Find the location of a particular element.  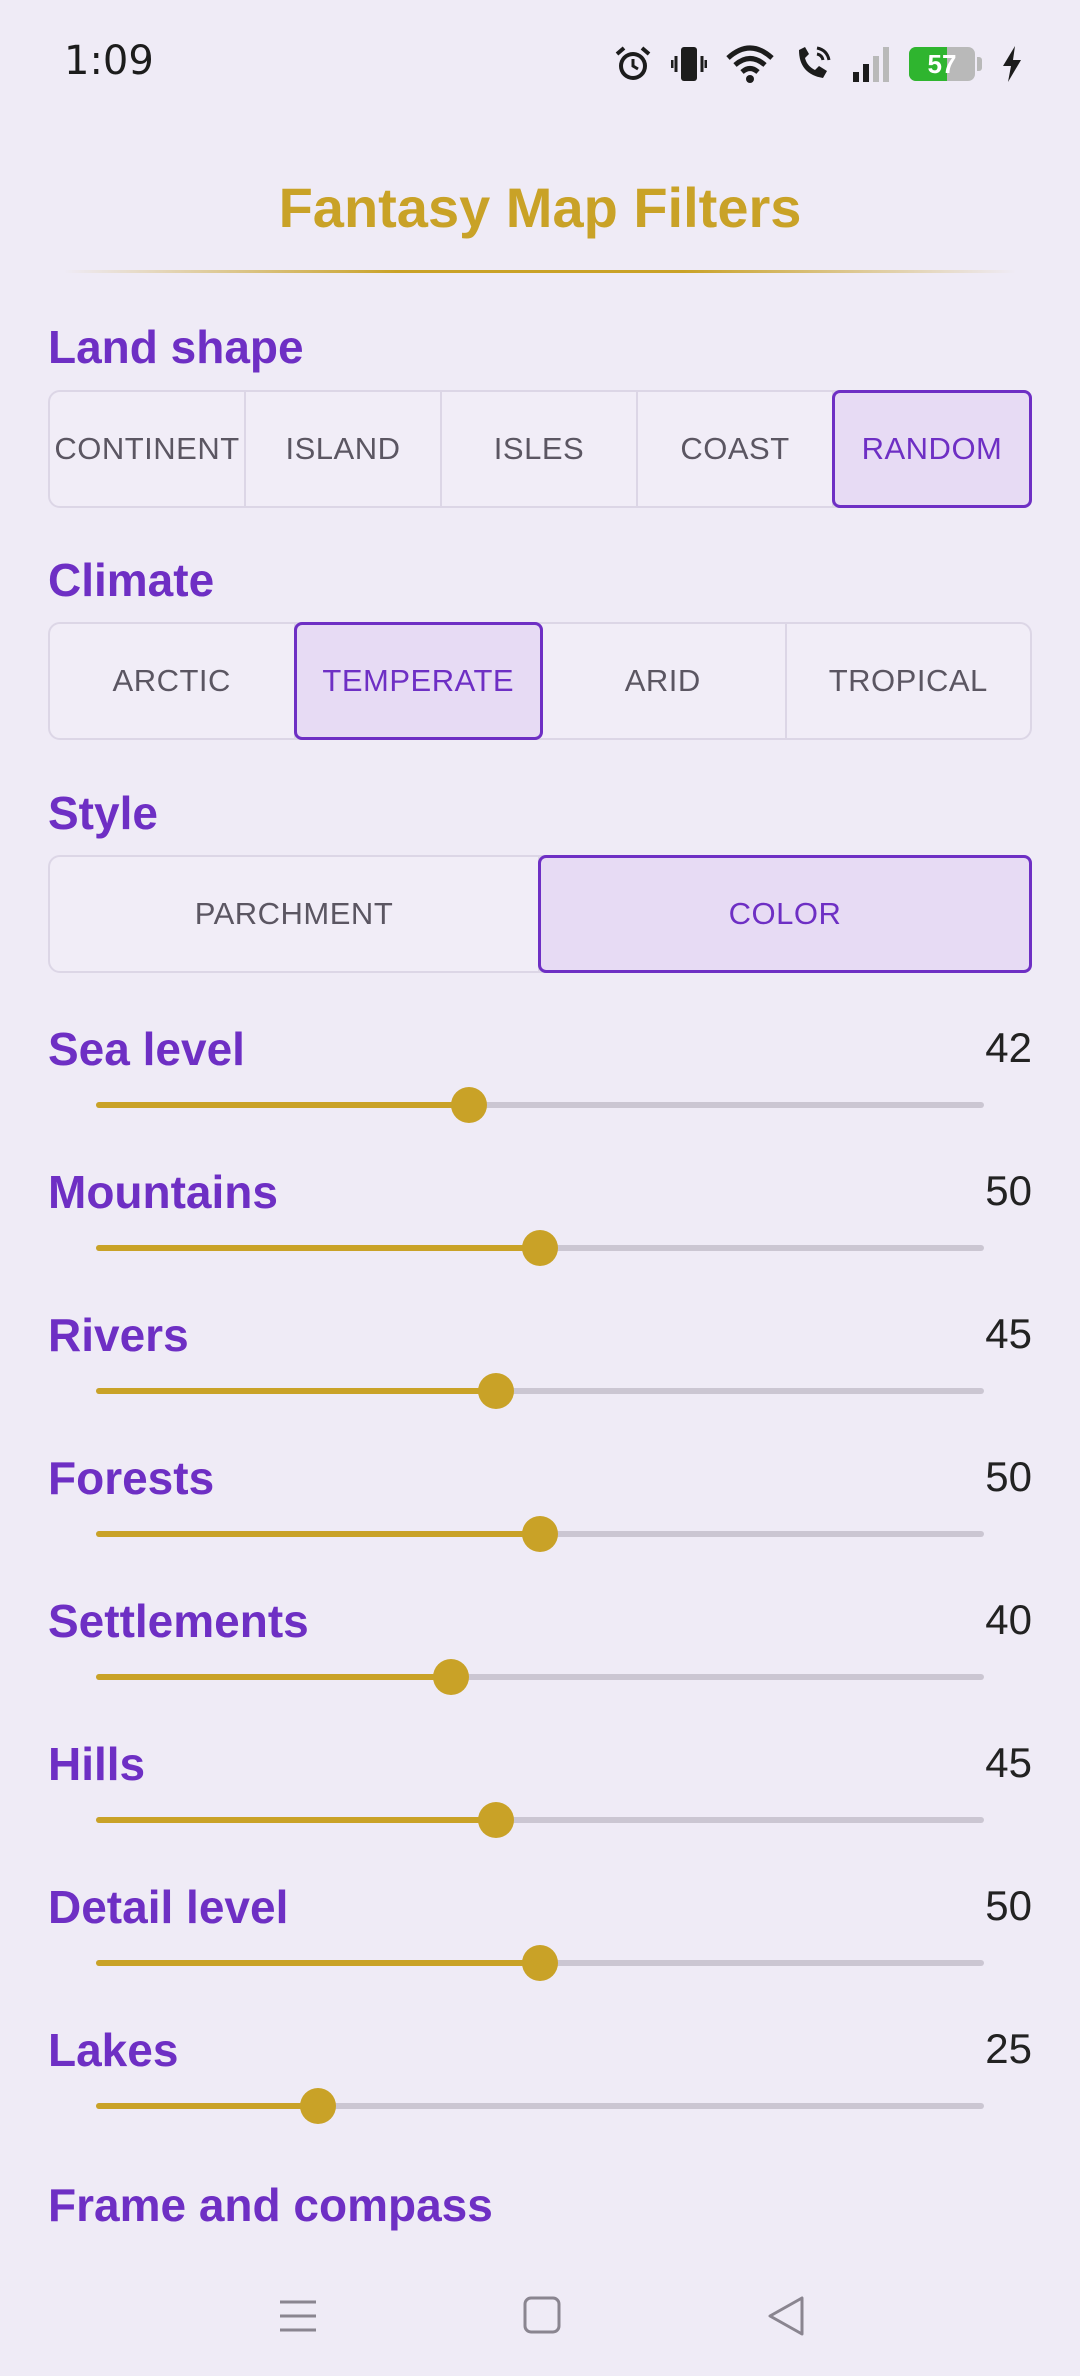

land-shape-option-continent: CONTINENT is located at coordinates (148, 449).